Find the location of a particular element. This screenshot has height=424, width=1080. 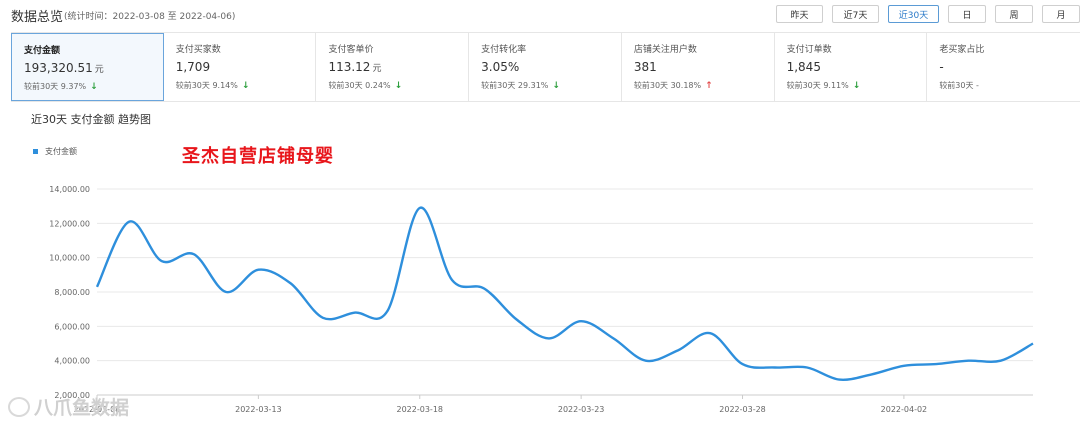

x-tick-label: 2022-03-18 is located at coordinates (420, 409).